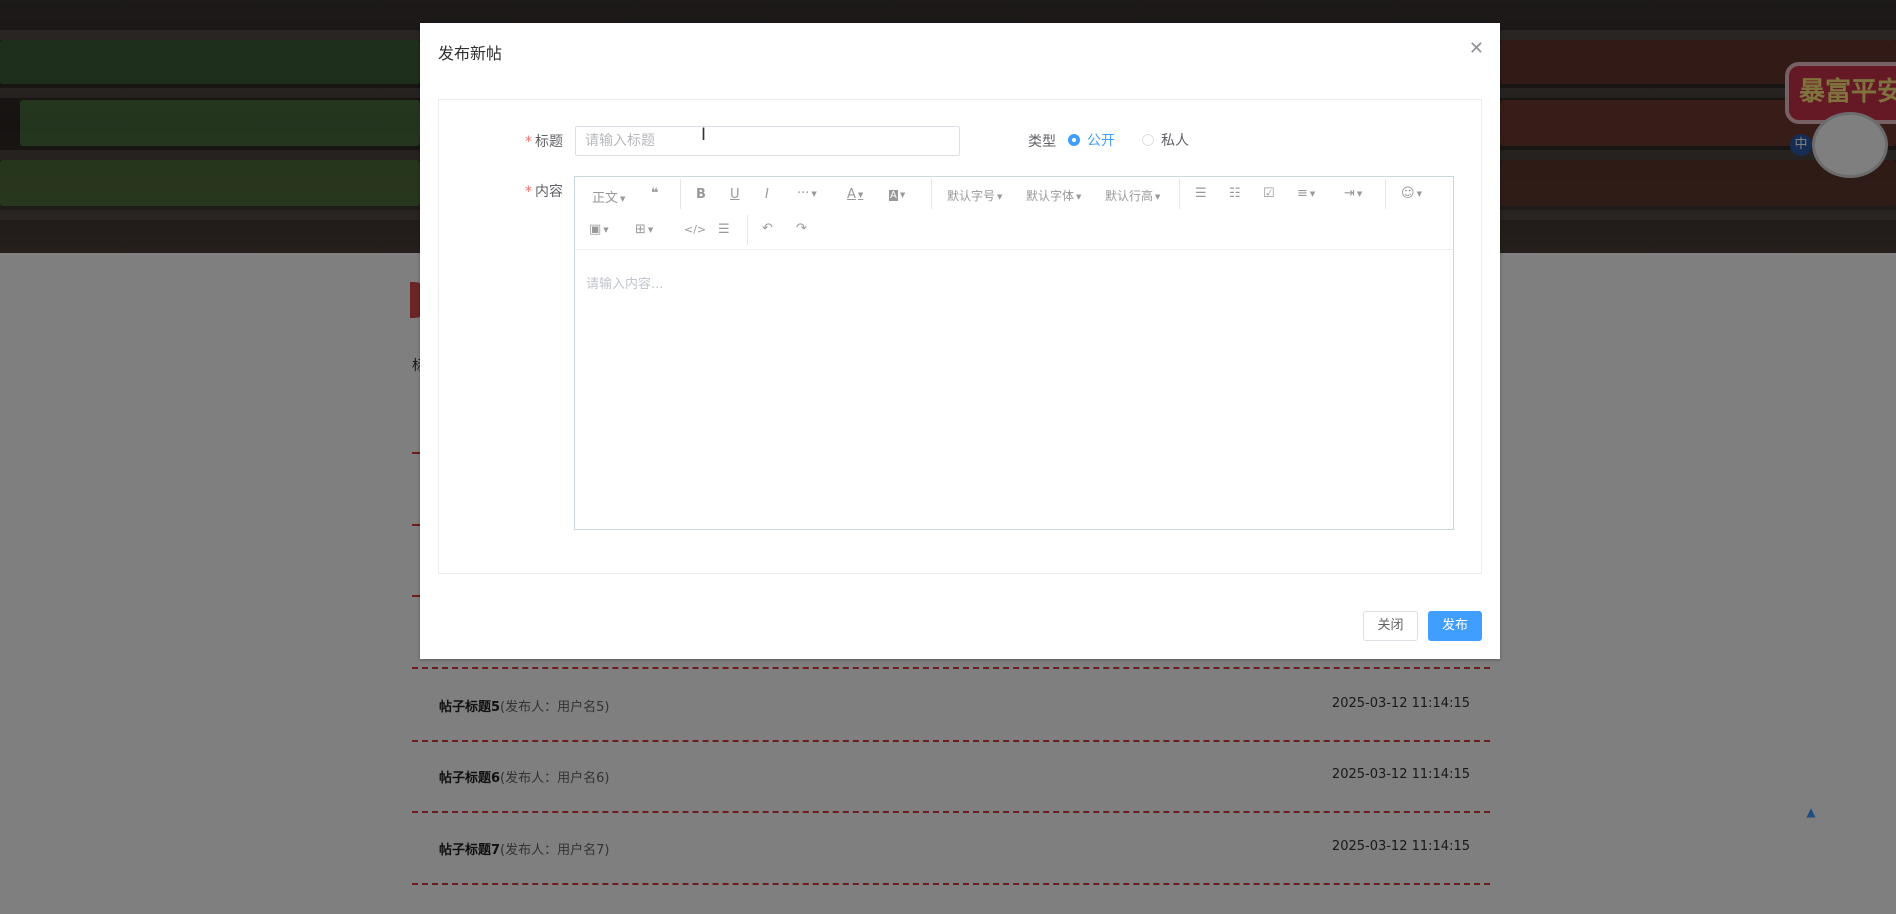 The width and height of the screenshot is (1896, 914). What do you see at coordinates (767, 194) in the screenshot?
I see `italic-icon: I` at bounding box center [767, 194].